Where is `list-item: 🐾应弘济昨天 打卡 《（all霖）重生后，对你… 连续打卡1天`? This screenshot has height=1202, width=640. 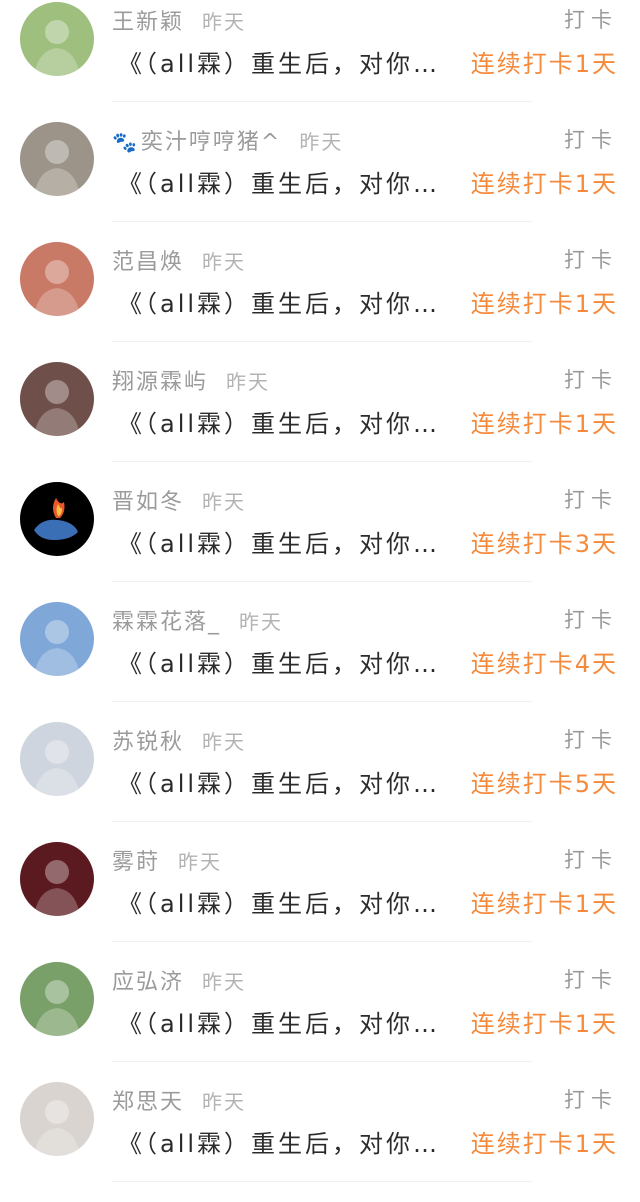
list-item: 🐾应弘济昨天 打卡 《（all霖）重生后，对你… 连续打卡1天 is located at coordinates (320, 1020).